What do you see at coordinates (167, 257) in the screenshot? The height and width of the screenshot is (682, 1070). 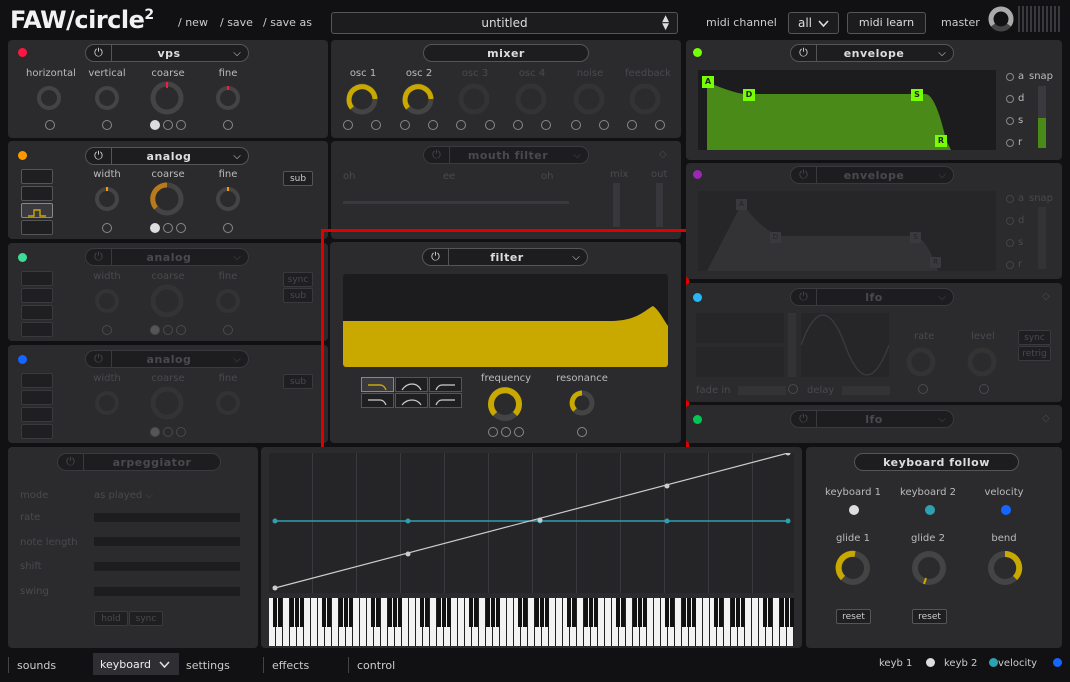 I see `osc3-type-select: ⏻ analog ⌵` at bounding box center [167, 257].